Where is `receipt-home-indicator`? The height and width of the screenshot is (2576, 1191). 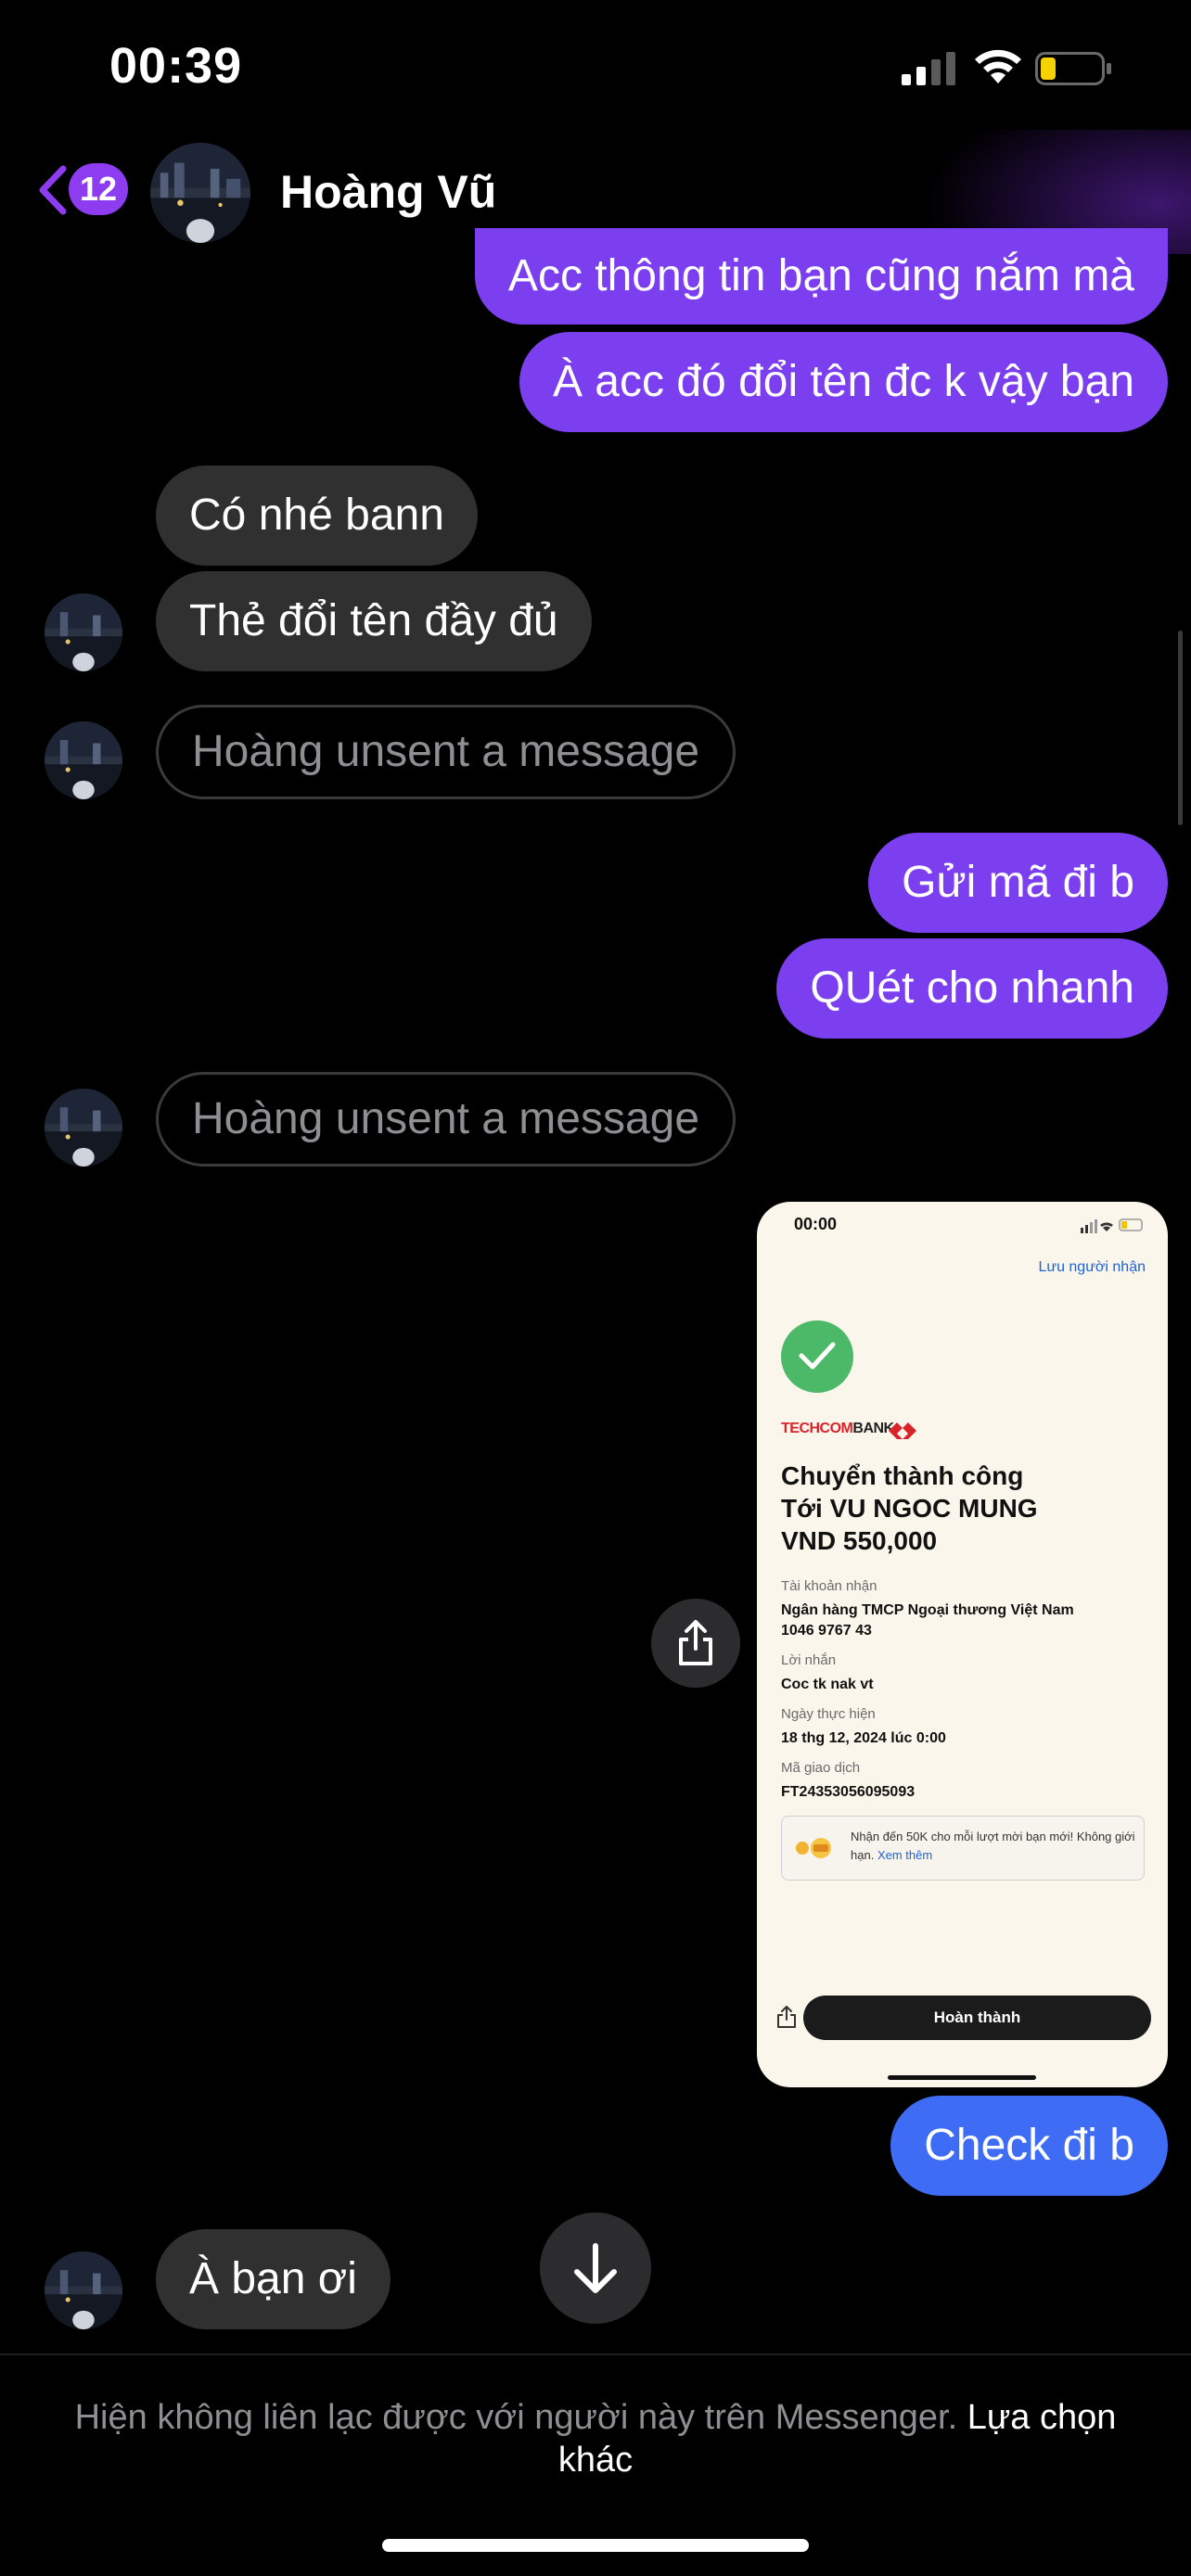 receipt-home-indicator is located at coordinates (962, 2077).